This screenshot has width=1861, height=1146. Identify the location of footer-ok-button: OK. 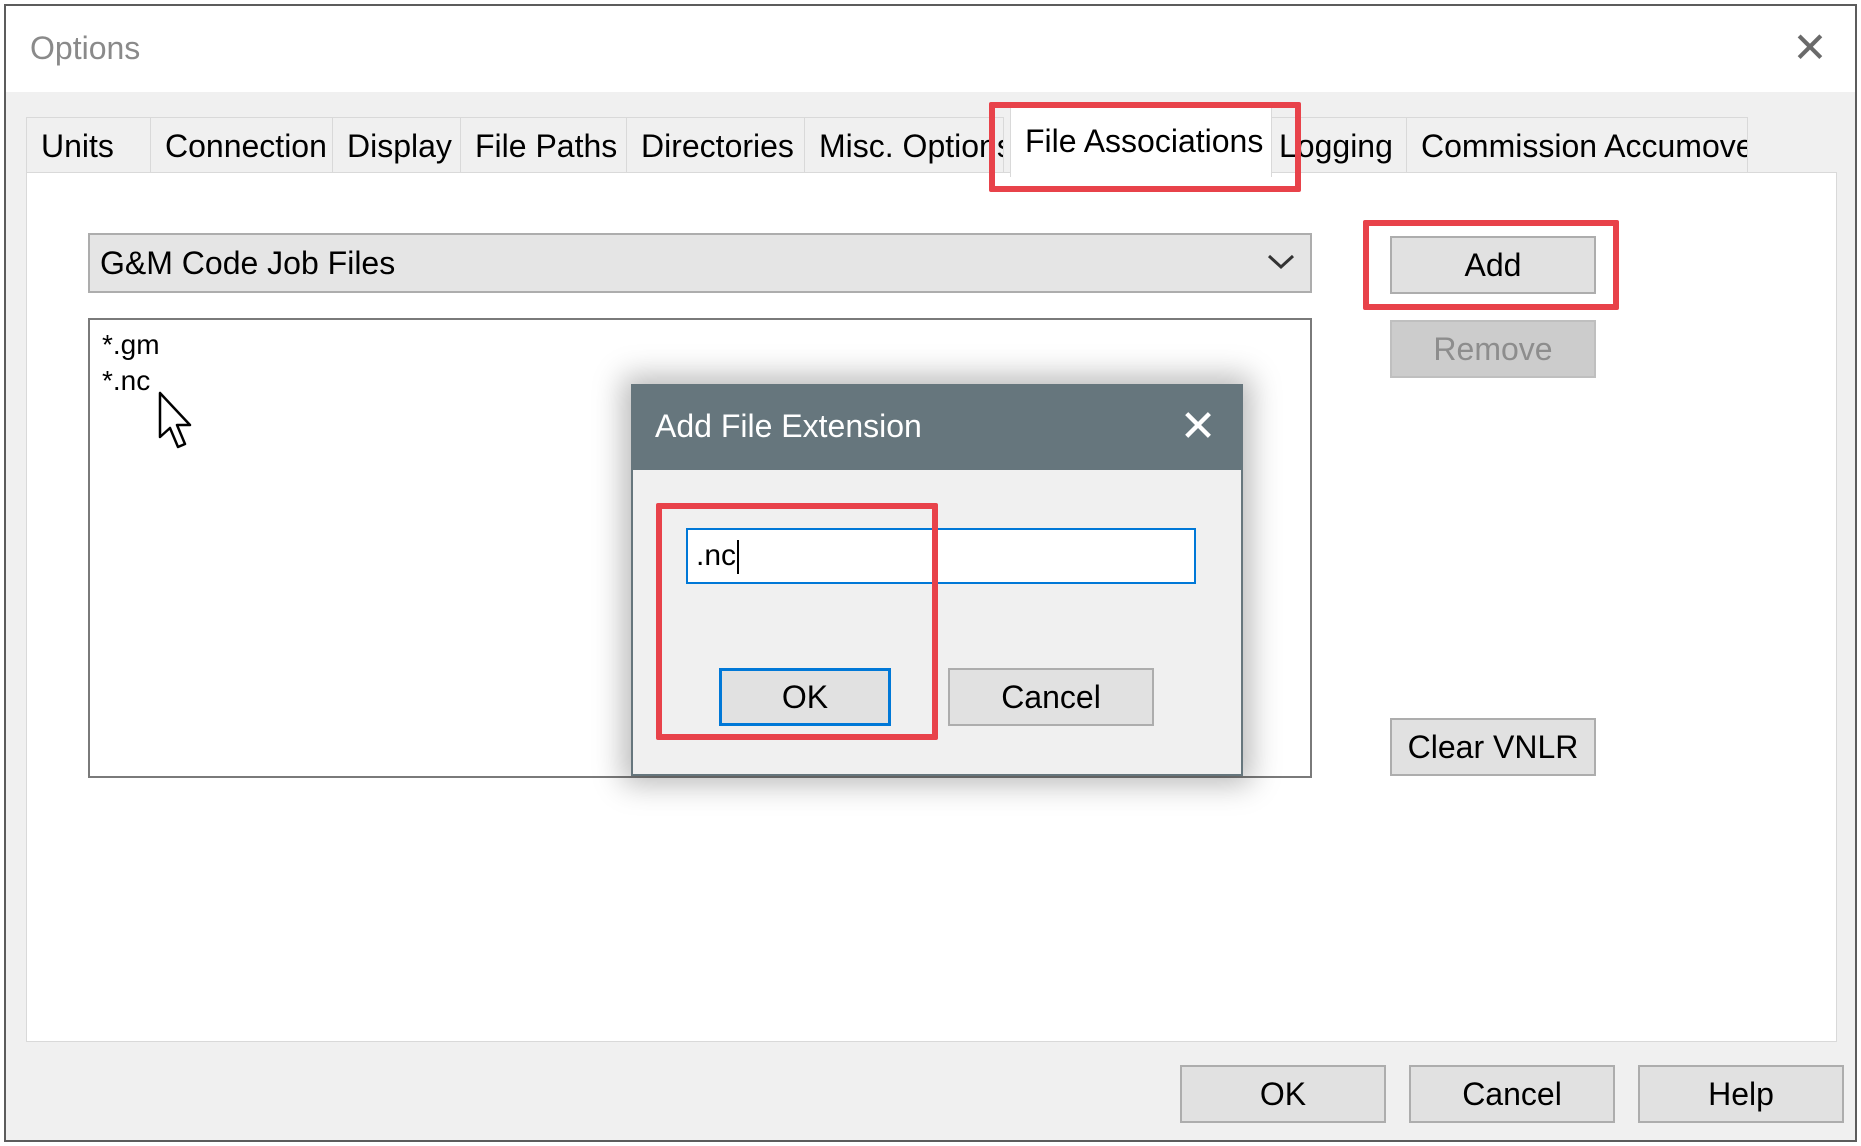
(1283, 1094).